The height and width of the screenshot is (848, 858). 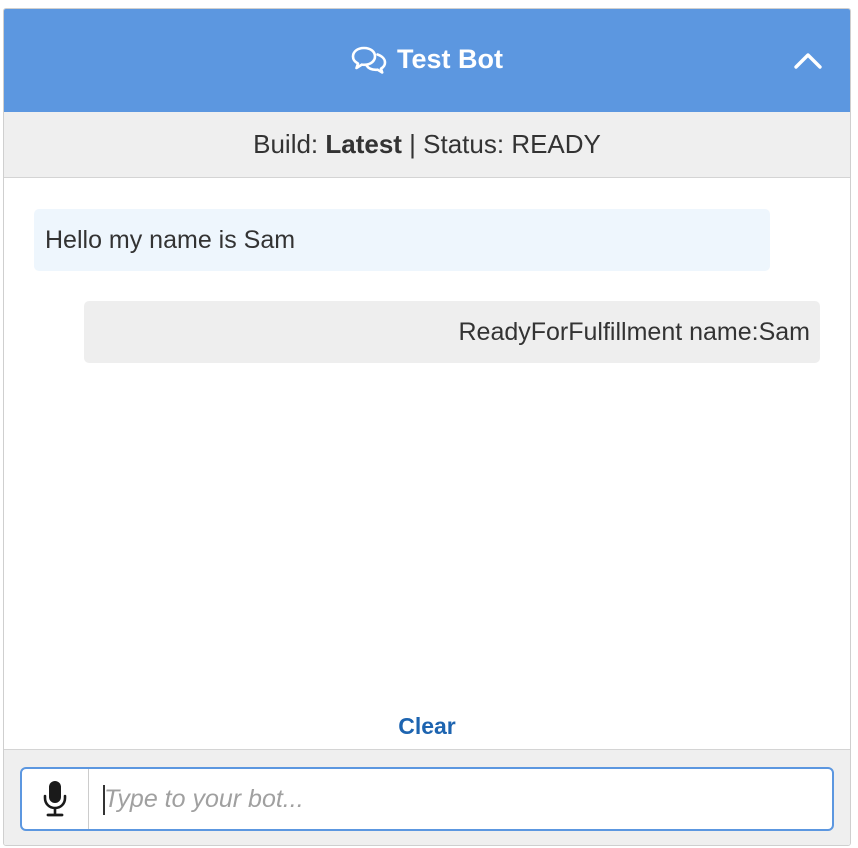 I want to click on build-status-bar: Build: Latest | Status: READY, so click(x=427, y=145).